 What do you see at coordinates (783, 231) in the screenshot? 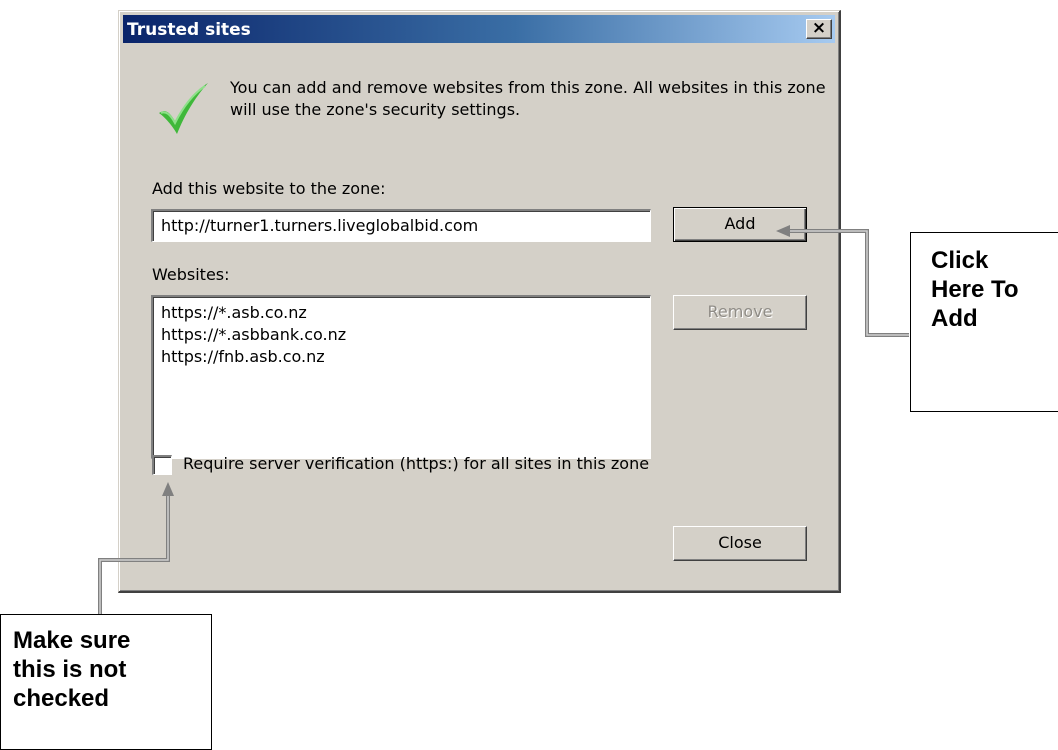
I see `arrow-to-add-icon` at bounding box center [783, 231].